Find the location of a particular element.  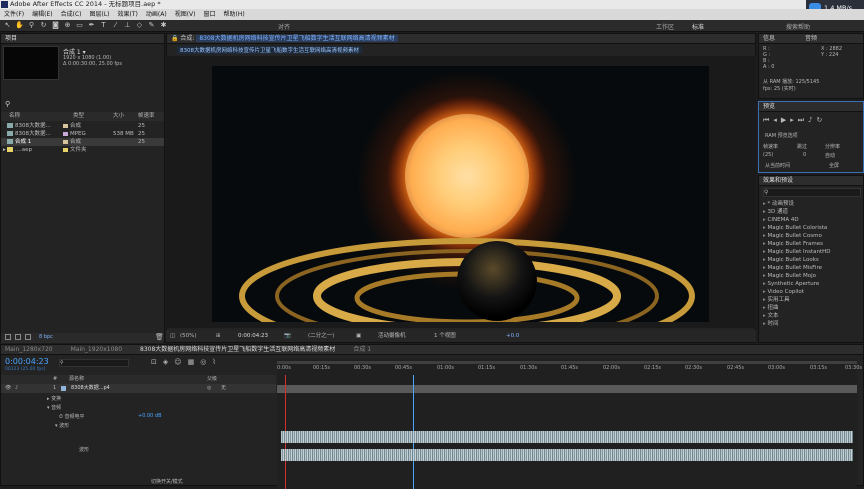

composition-tab-title: 8308大数据机房网络科技宣传片卫星飞船数字生活互联网络高清视频素材 is located at coordinates (297, 38).